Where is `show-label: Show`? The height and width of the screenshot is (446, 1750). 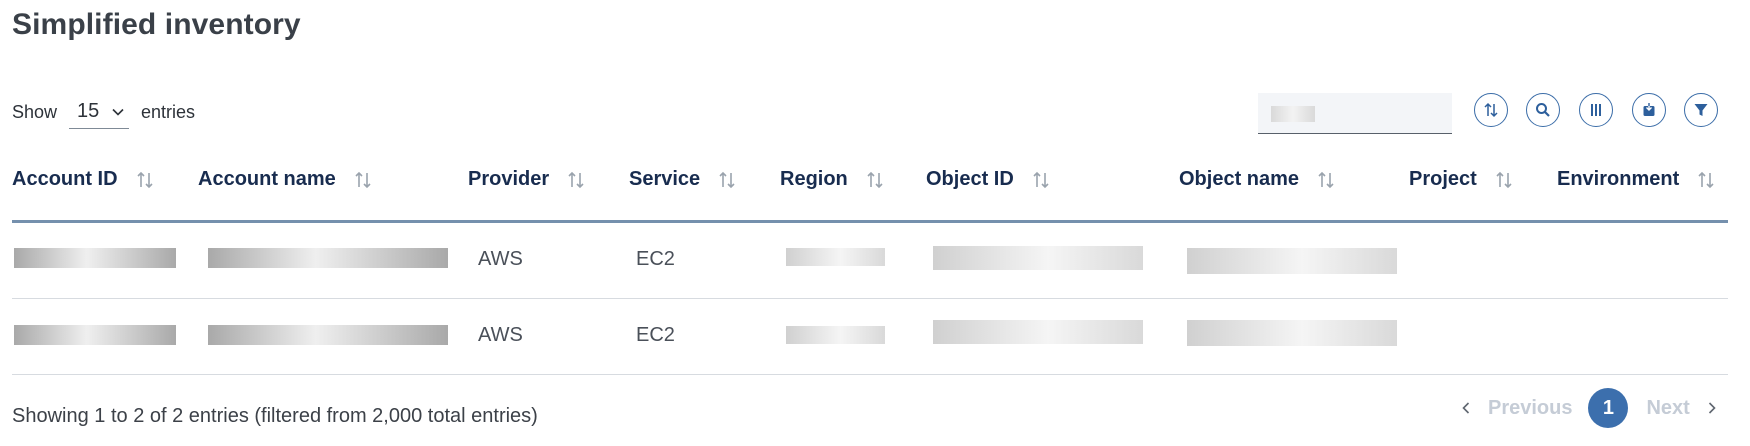 show-label: Show is located at coordinates (35, 111).